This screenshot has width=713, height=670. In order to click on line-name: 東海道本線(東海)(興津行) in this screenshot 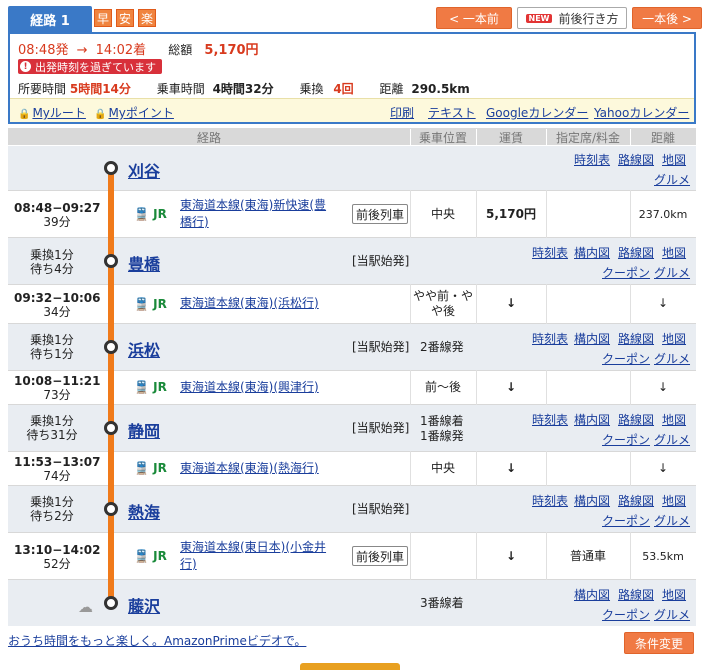, I will do `click(249, 387)`.